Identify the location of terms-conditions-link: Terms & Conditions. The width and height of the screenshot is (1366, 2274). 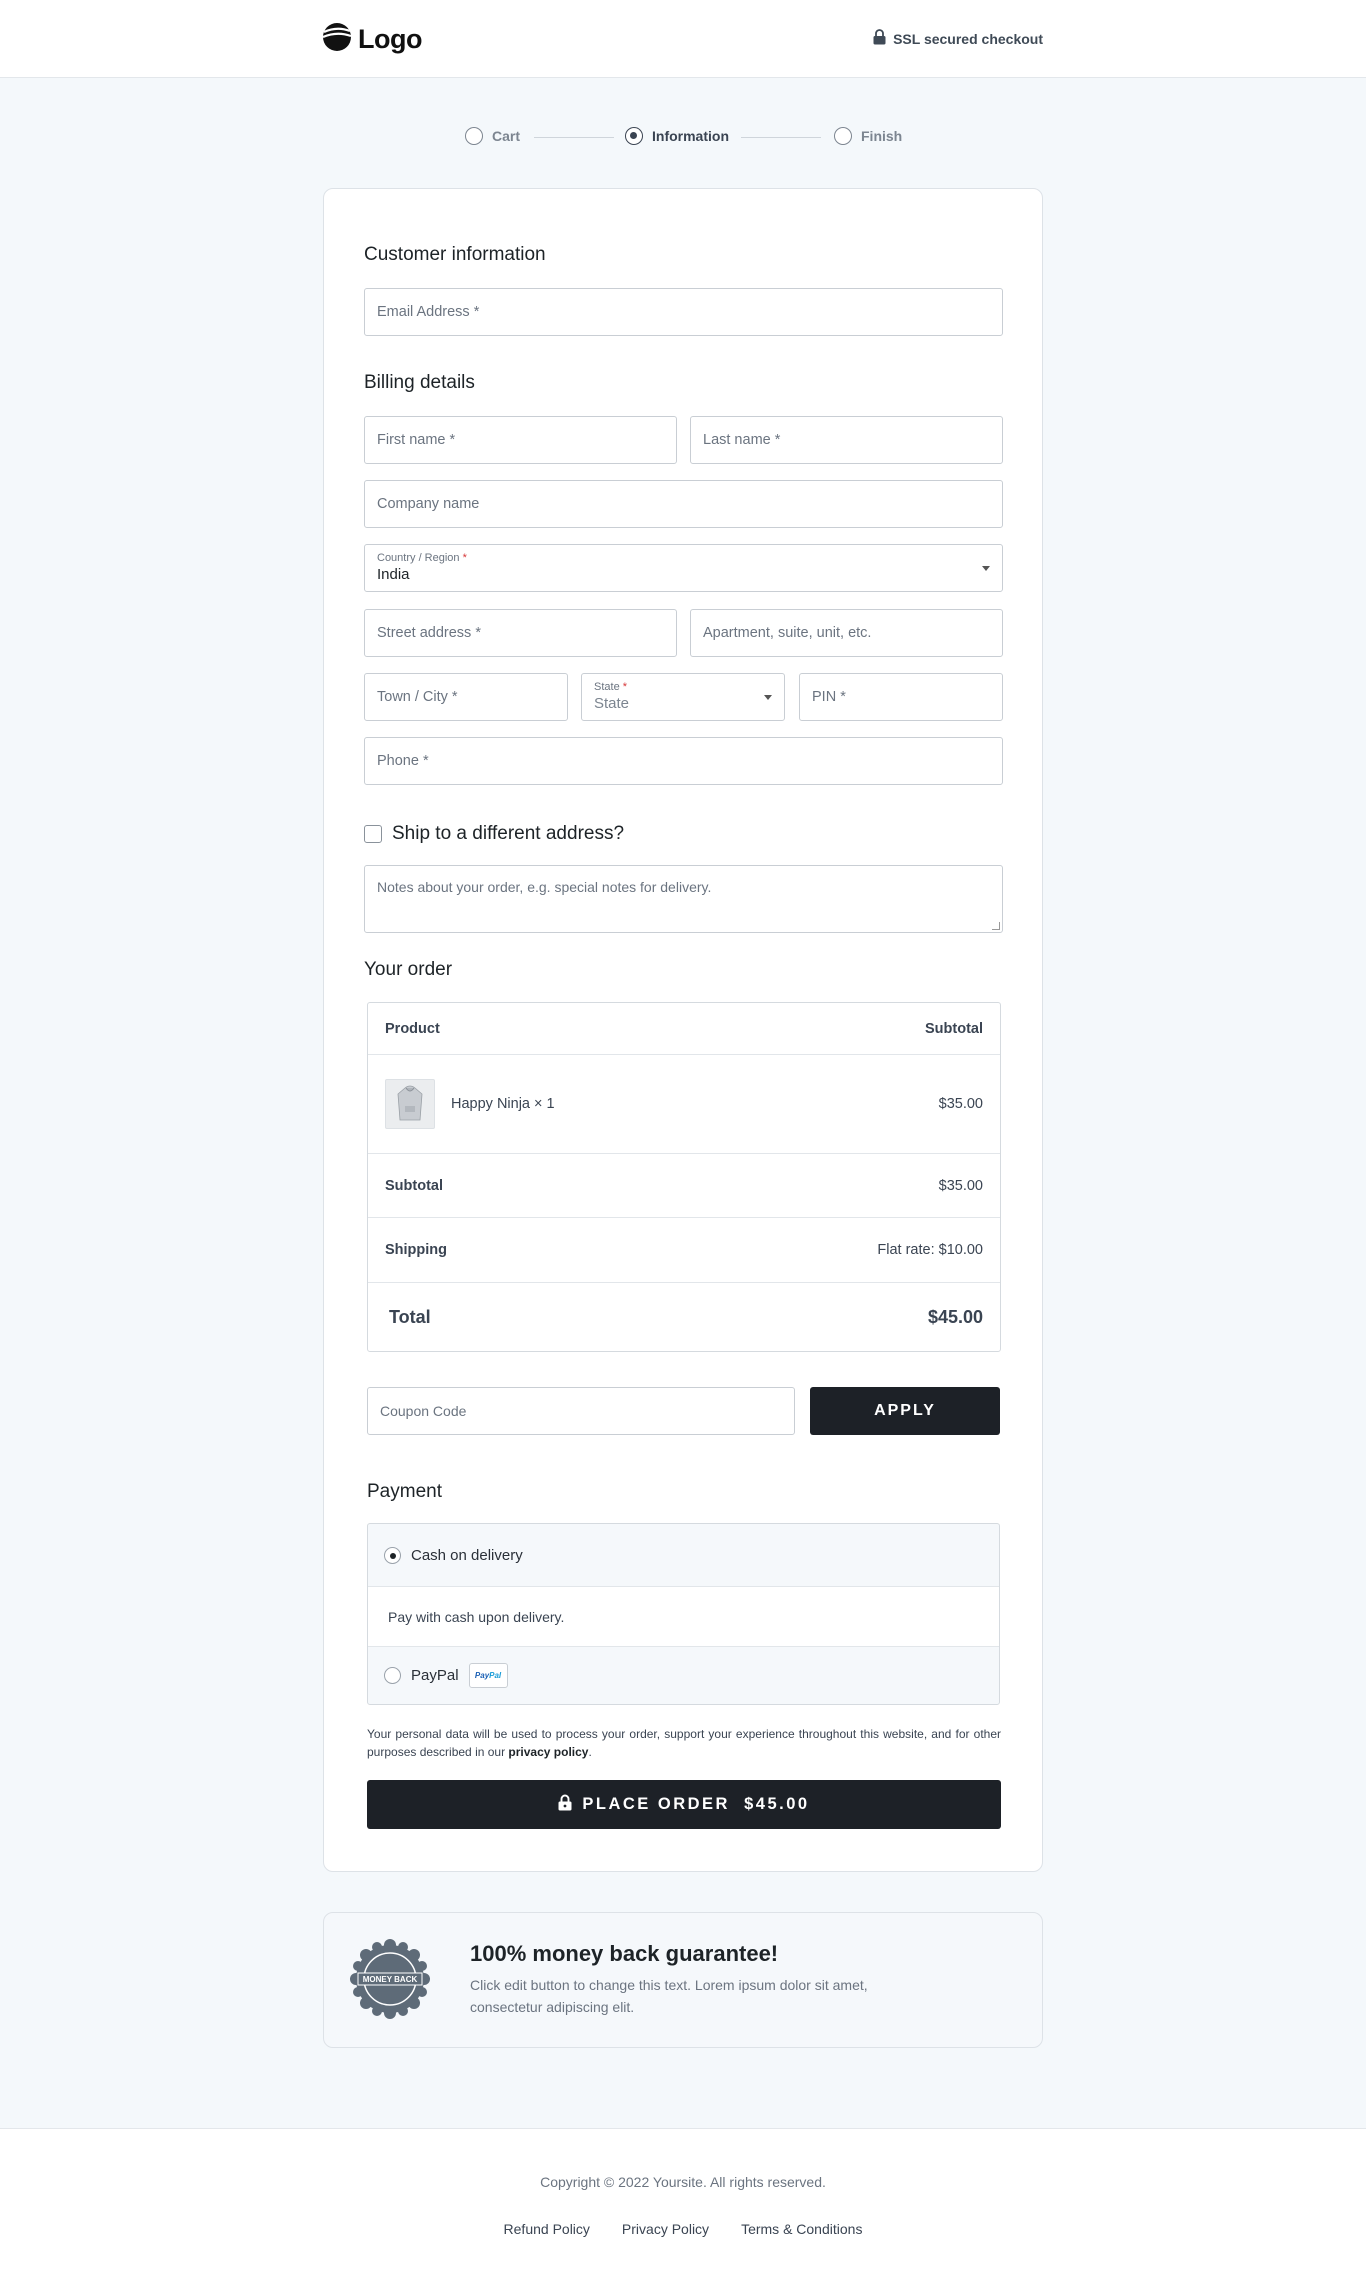
(801, 2229).